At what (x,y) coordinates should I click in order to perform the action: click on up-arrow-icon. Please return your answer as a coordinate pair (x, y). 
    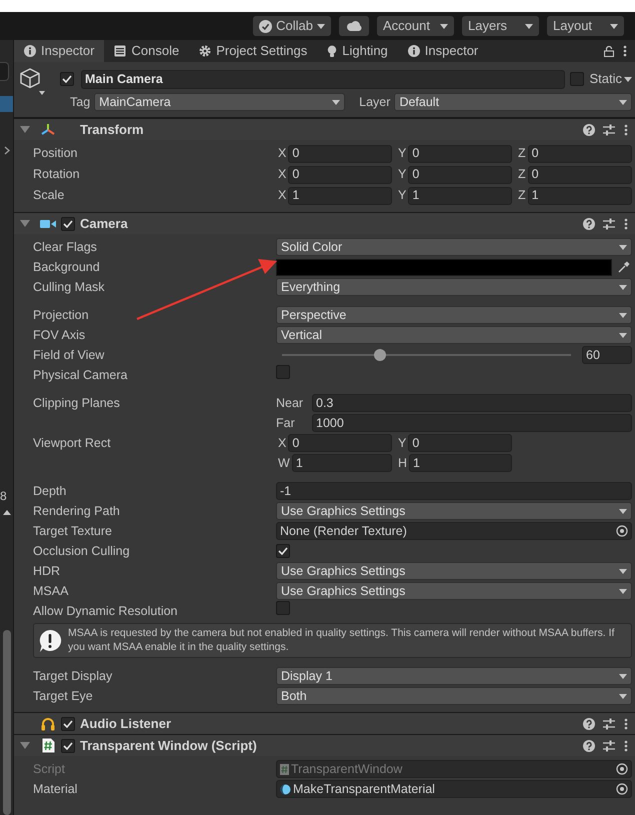
    Looking at the image, I should click on (7, 512).